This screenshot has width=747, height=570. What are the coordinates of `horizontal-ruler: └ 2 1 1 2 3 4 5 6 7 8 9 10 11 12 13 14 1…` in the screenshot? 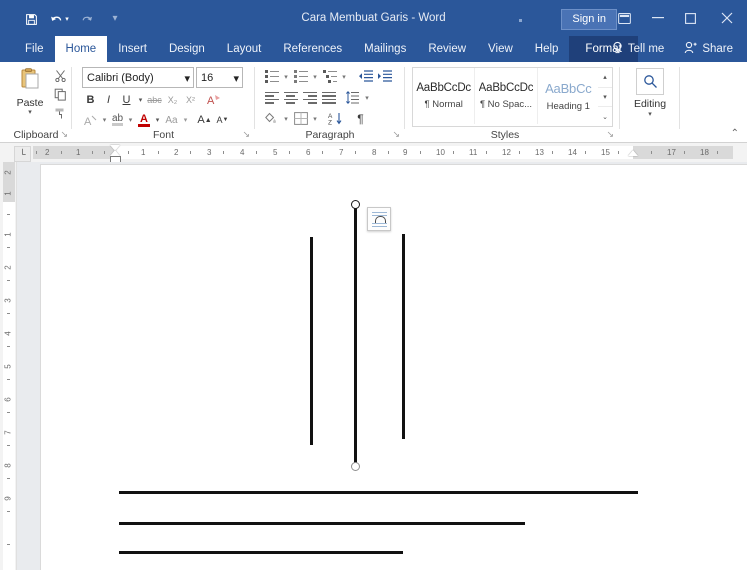 It's located at (373, 153).